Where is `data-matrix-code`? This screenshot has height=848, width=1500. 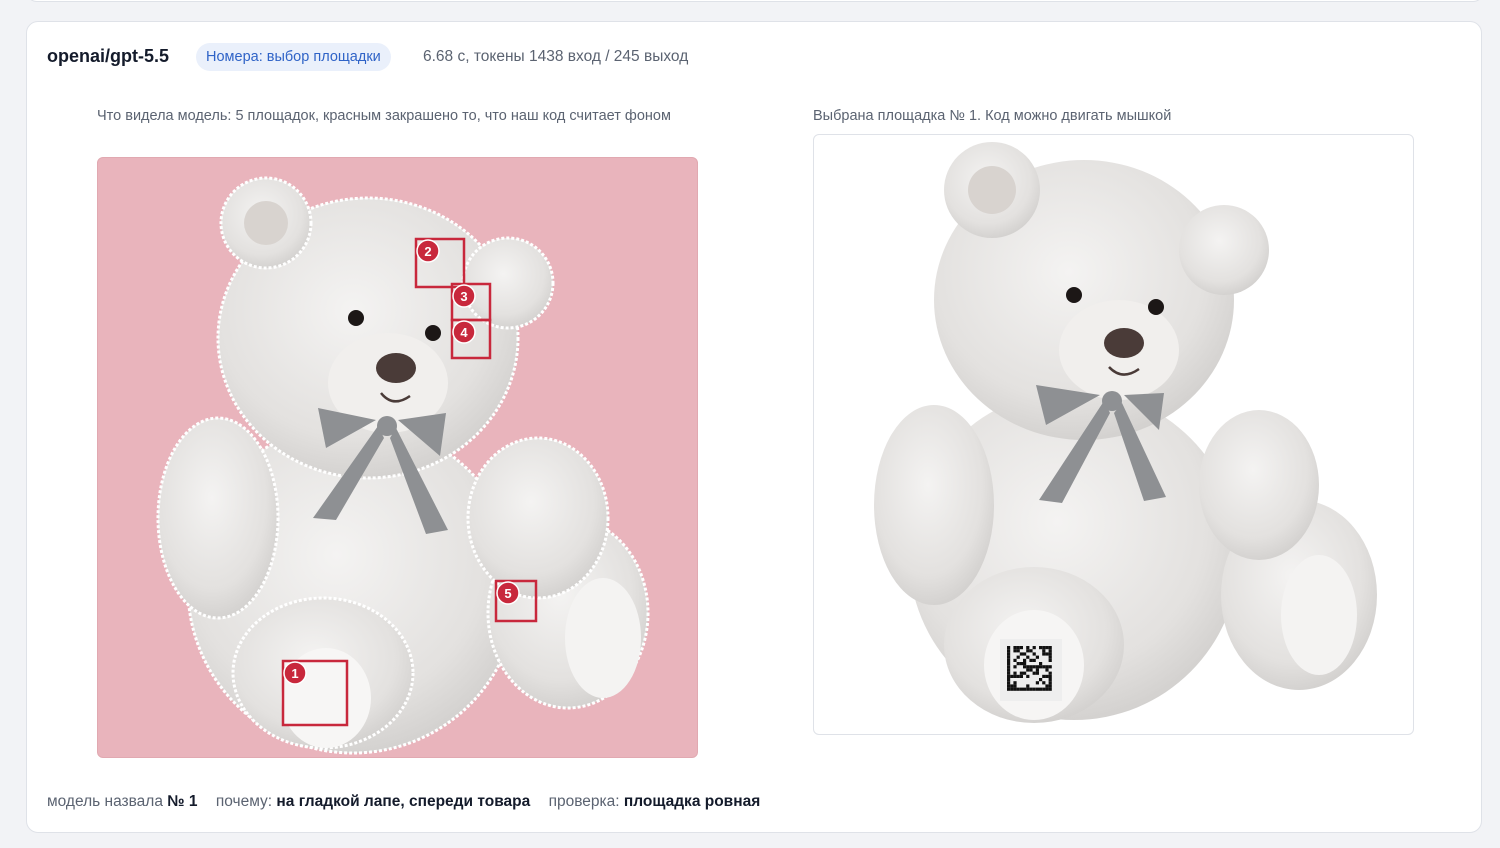
data-matrix-code is located at coordinates (1031, 670).